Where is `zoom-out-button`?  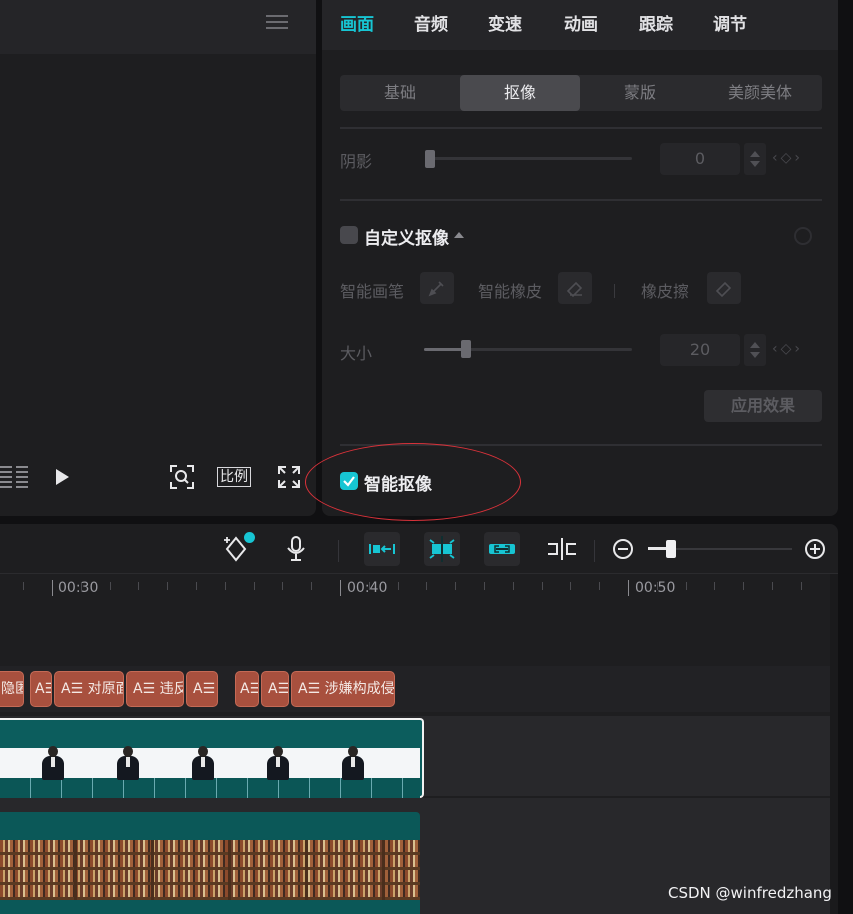 zoom-out-button is located at coordinates (623, 549).